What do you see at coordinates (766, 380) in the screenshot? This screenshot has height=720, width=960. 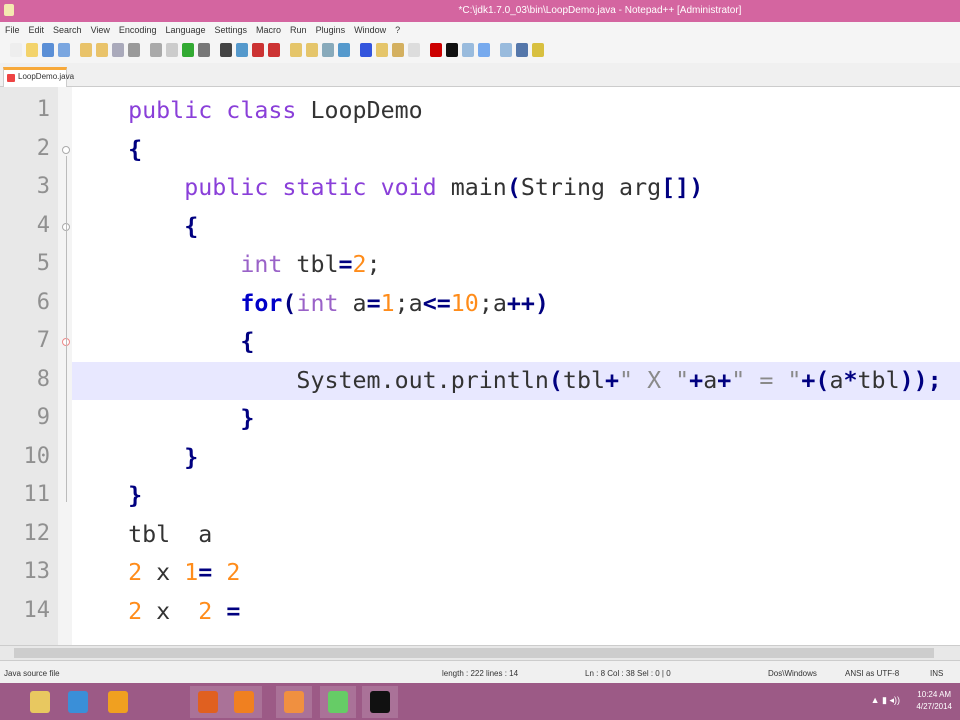 I see `code-token: " = "` at bounding box center [766, 380].